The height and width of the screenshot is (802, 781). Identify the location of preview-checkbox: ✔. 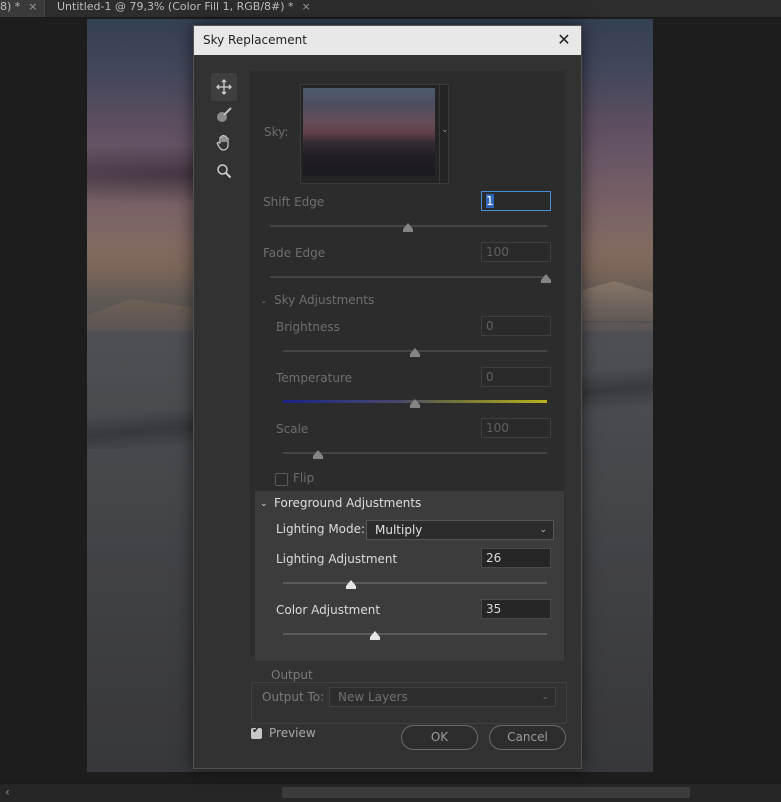
(256, 732).